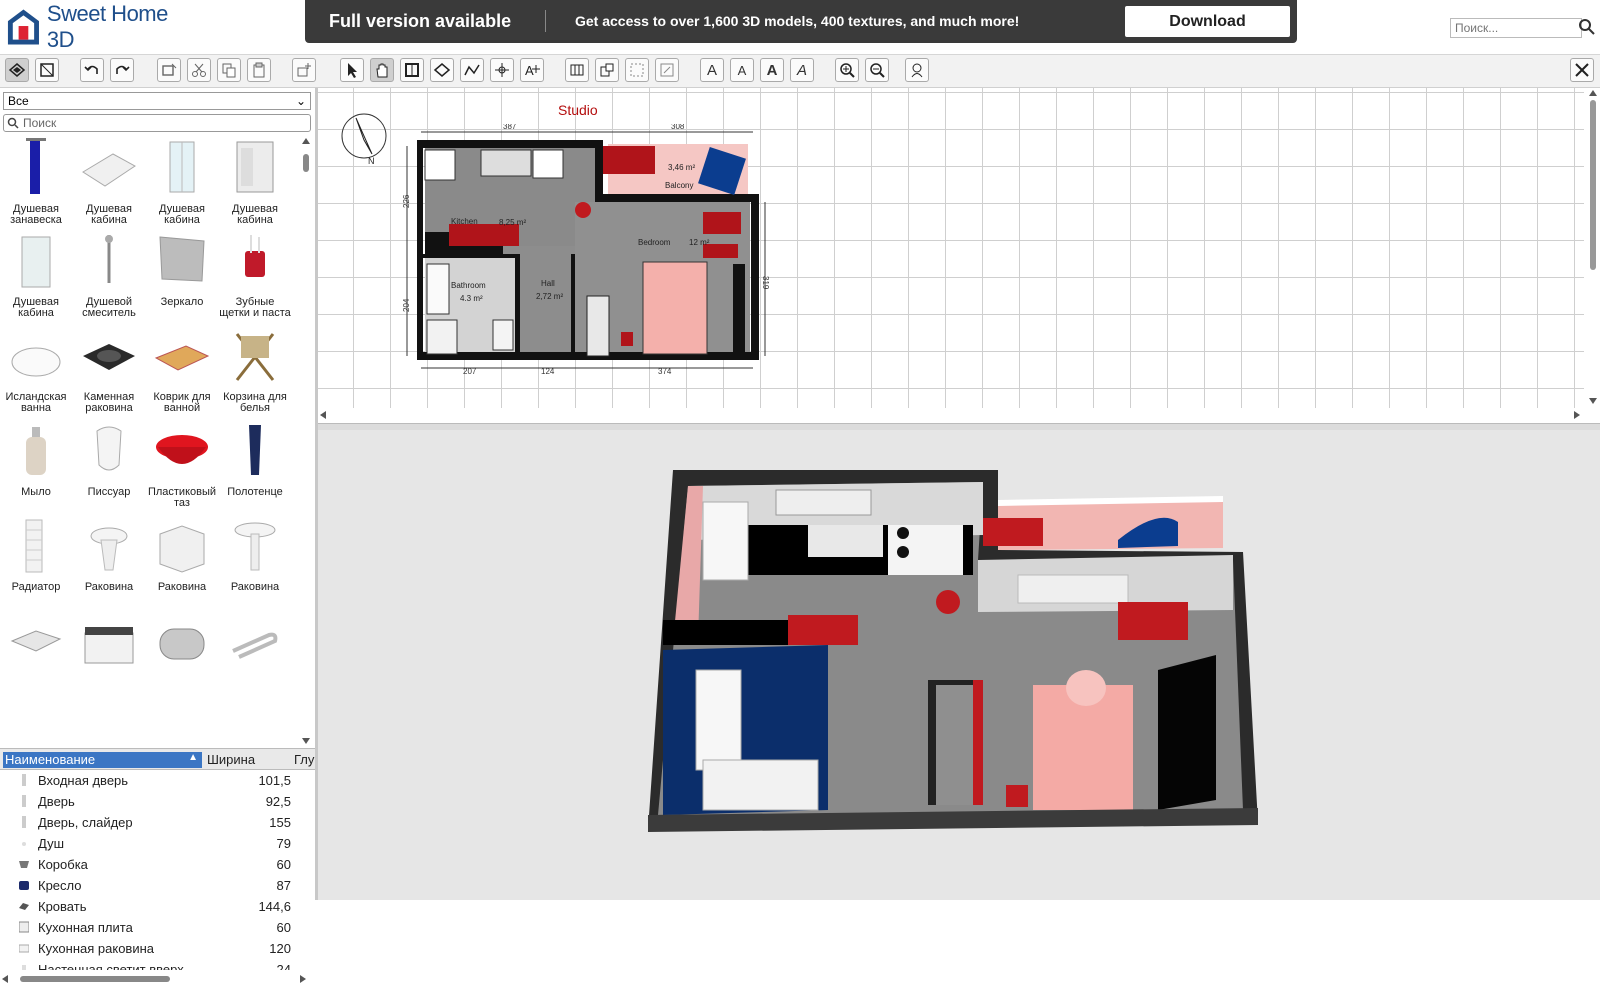 The height and width of the screenshot is (986, 1600). Describe the element at coordinates (407, 305) in the screenshot. I see `dim-left-2: 204` at that location.